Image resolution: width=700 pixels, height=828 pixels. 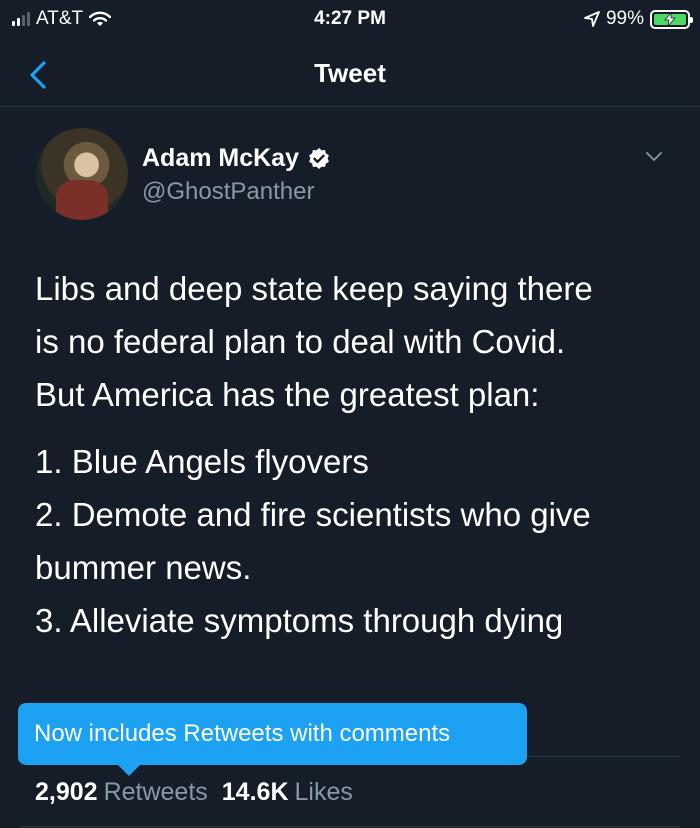 What do you see at coordinates (202, 461) in the screenshot?
I see `tweet-line: 1. Blue Angels flyovers` at bounding box center [202, 461].